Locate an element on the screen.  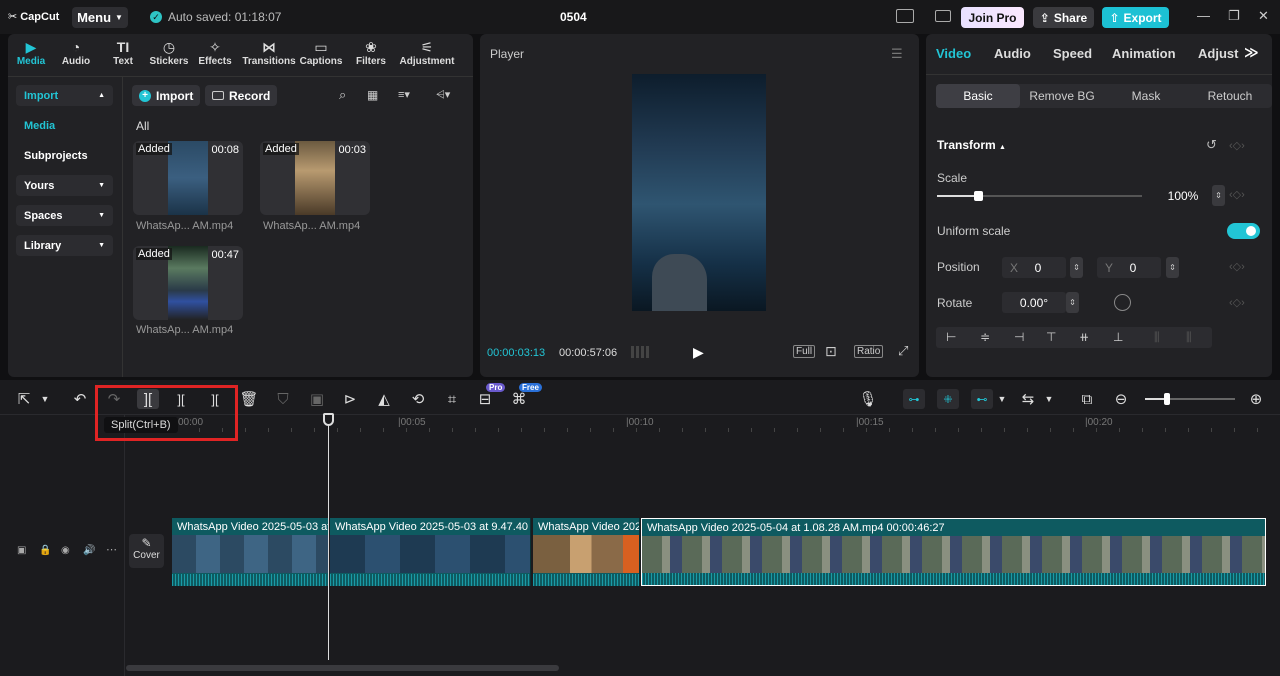
media-item: Added 00:08 is located at coordinates (188, 178).